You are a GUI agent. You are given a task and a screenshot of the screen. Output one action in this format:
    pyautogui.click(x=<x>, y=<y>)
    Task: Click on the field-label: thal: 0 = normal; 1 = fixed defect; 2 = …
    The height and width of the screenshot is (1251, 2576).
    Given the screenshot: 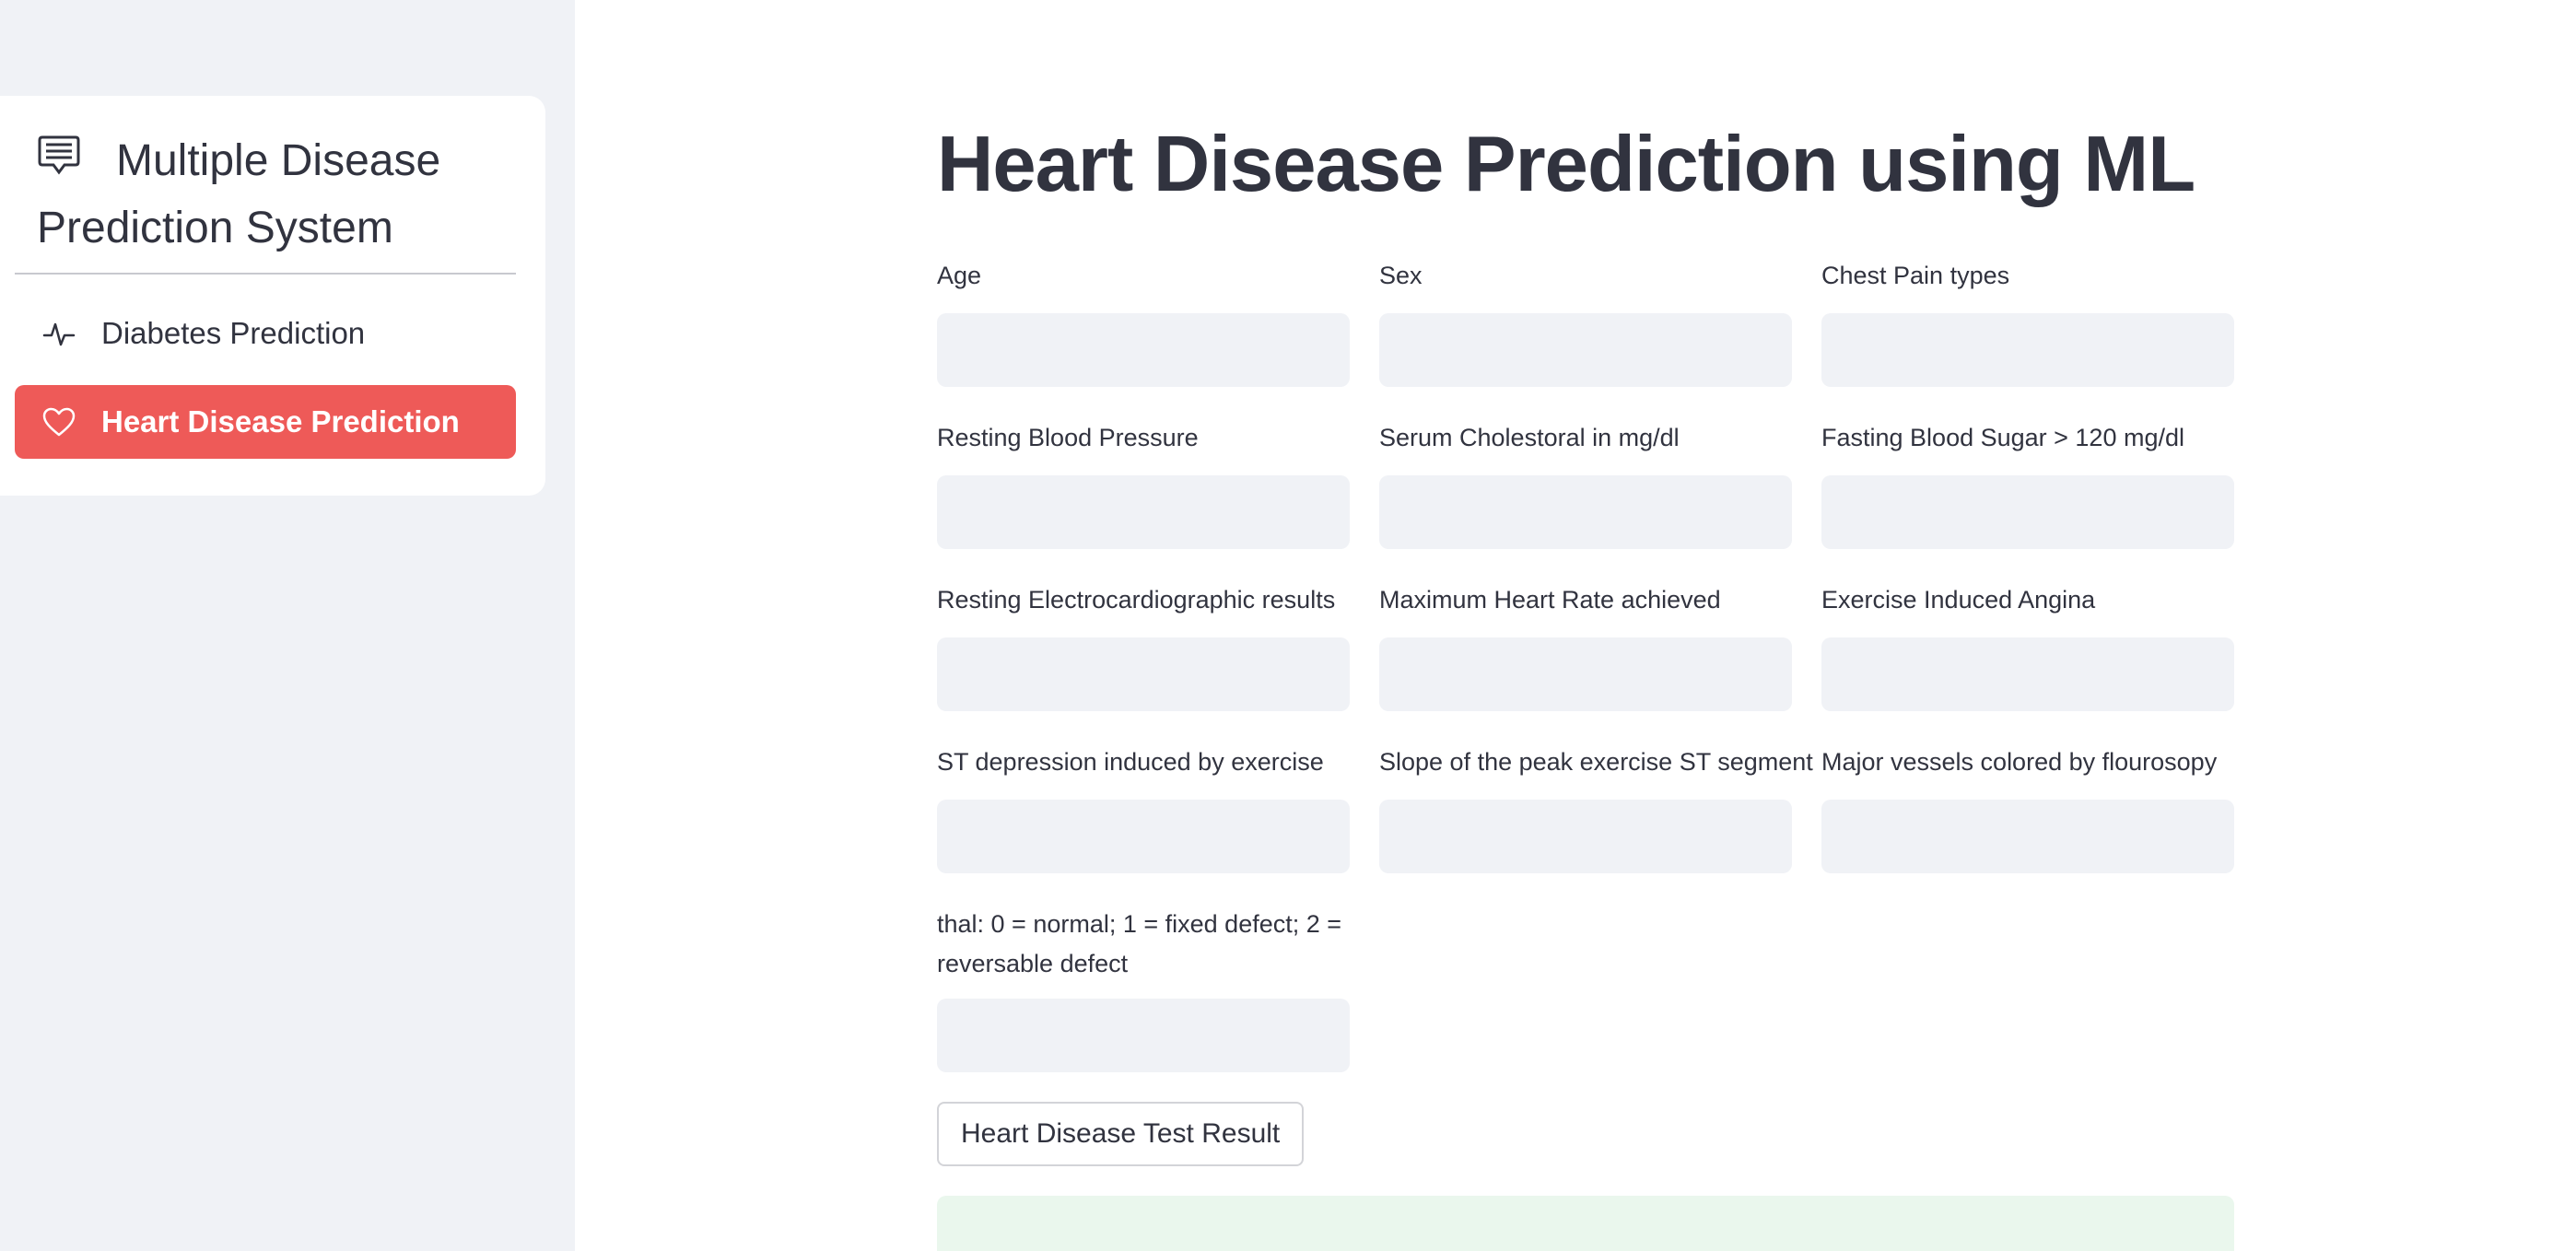 What is the action you would take?
    pyautogui.click(x=1139, y=943)
    